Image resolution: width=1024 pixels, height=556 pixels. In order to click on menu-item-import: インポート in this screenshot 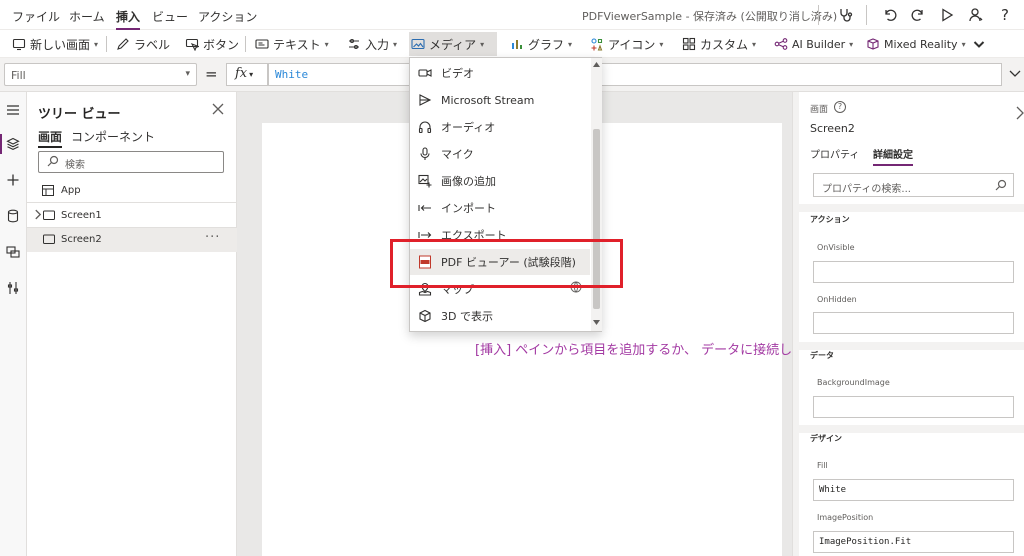, I will do `click(500, 208)`.